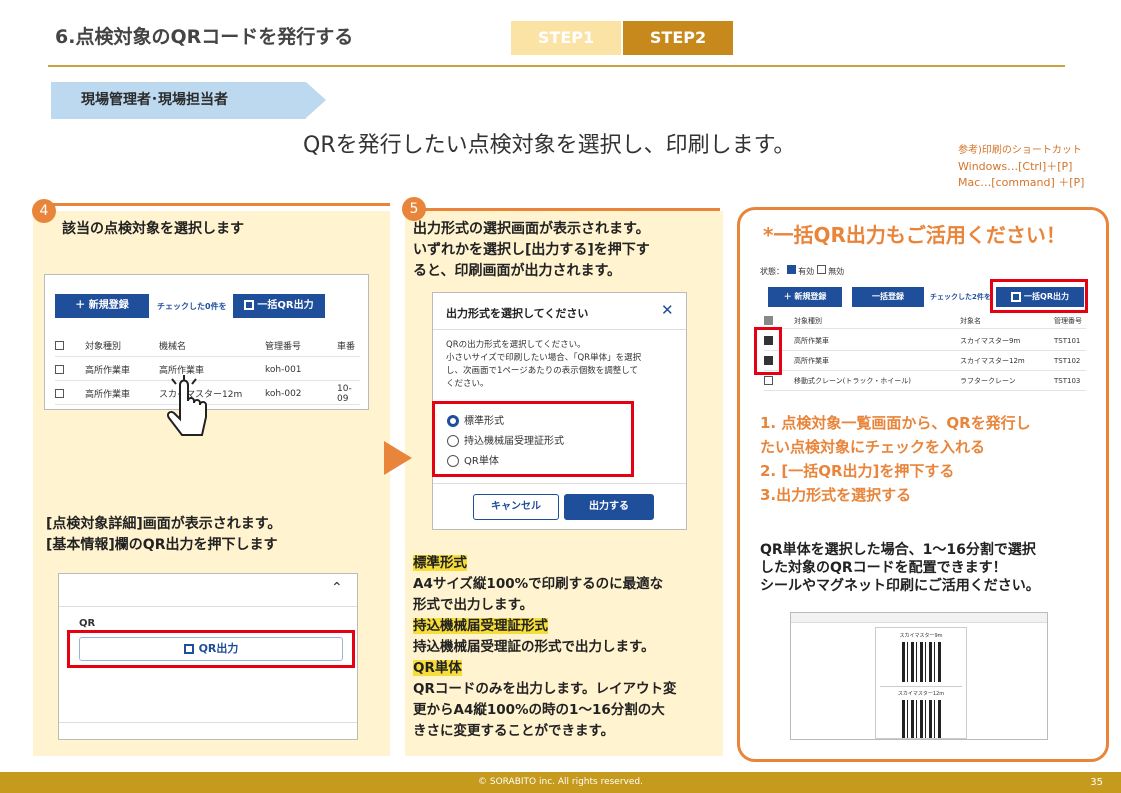  I want to click on detail-screenshot: ⌃ QR QR出力, so click(208, 656).